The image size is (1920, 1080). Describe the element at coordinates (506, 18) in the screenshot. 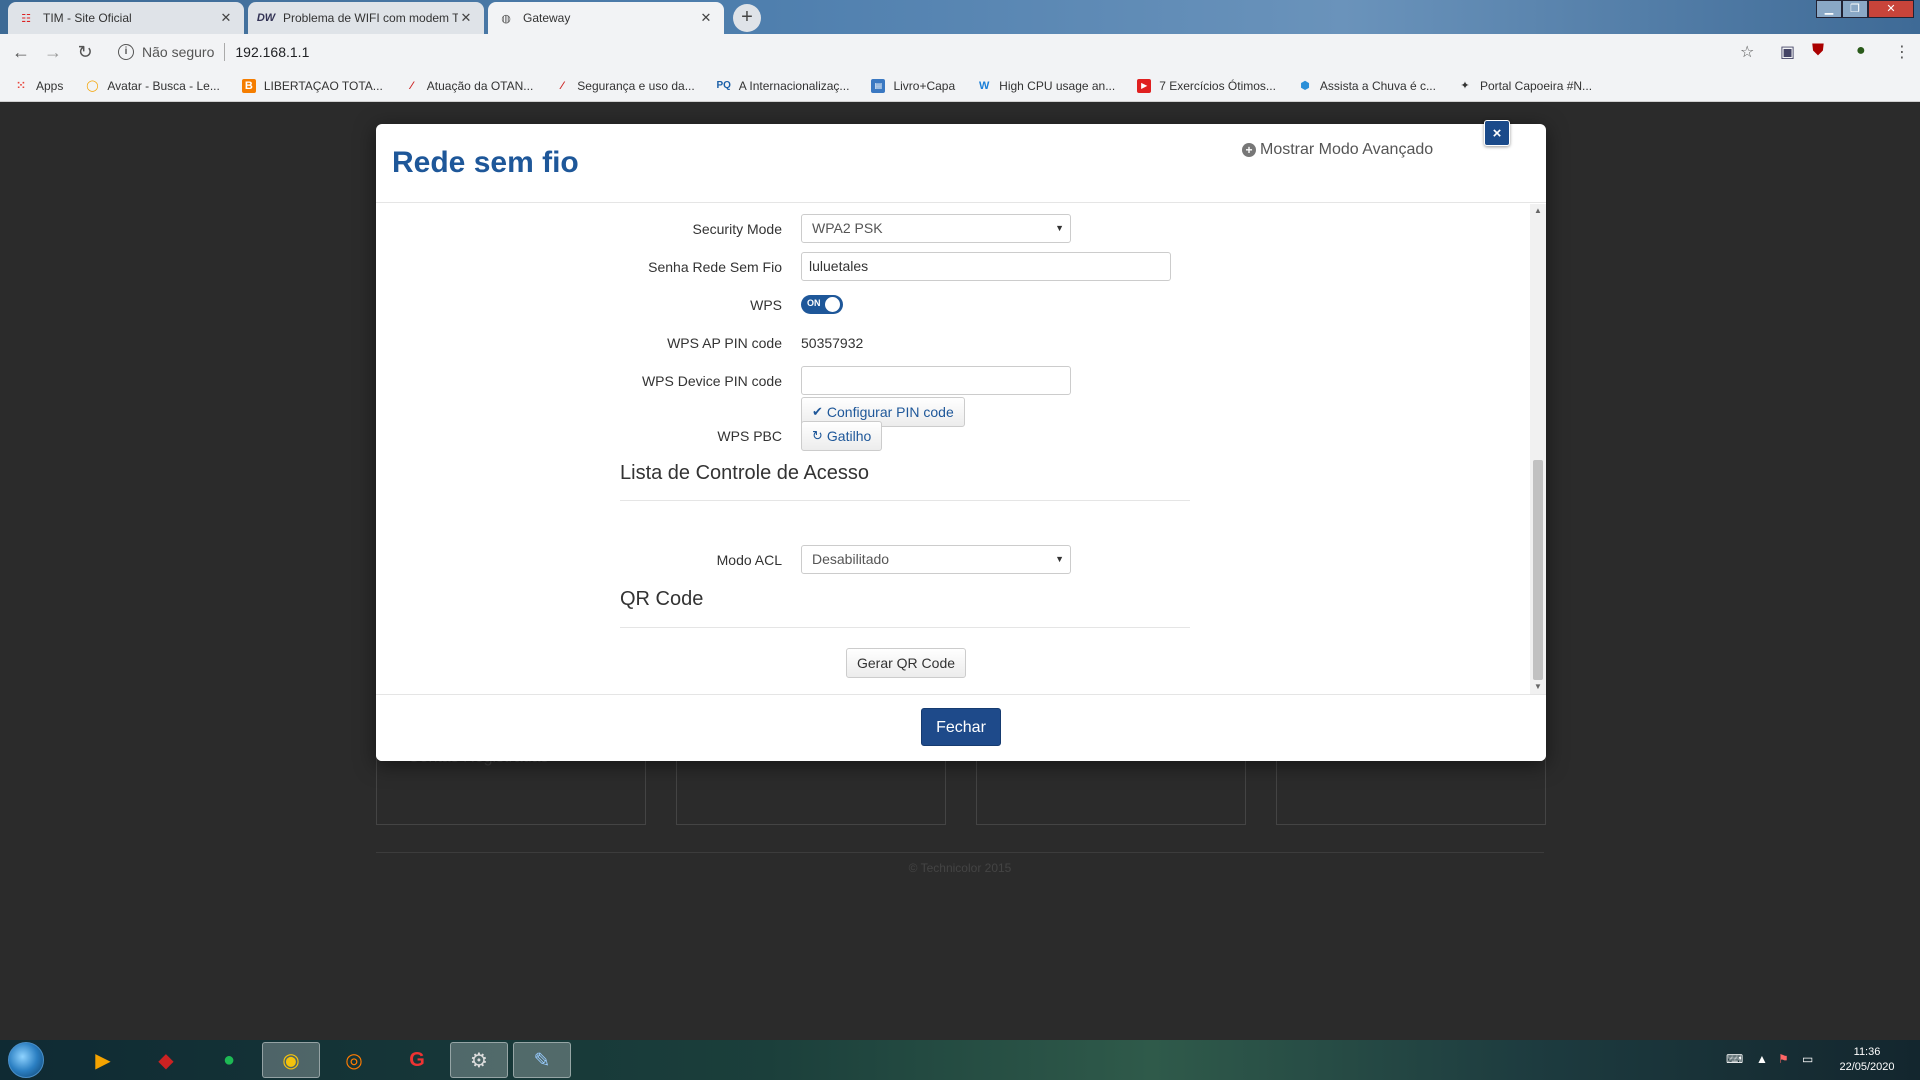

I see `globe-icon: ◍` at that location.